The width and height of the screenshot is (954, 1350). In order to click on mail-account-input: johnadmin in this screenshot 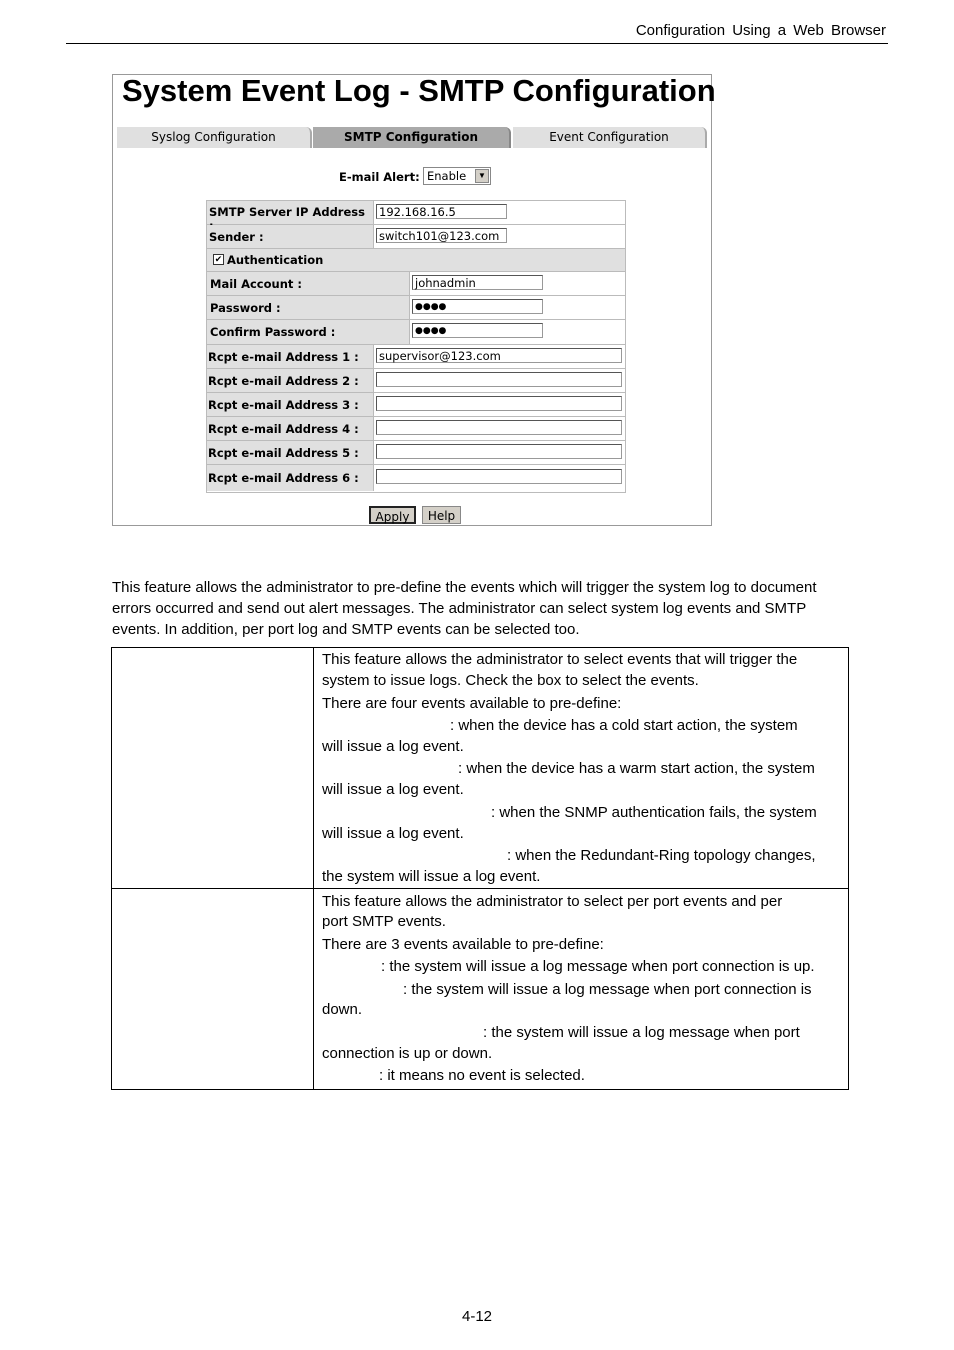, I will do `click(477, 282)`.